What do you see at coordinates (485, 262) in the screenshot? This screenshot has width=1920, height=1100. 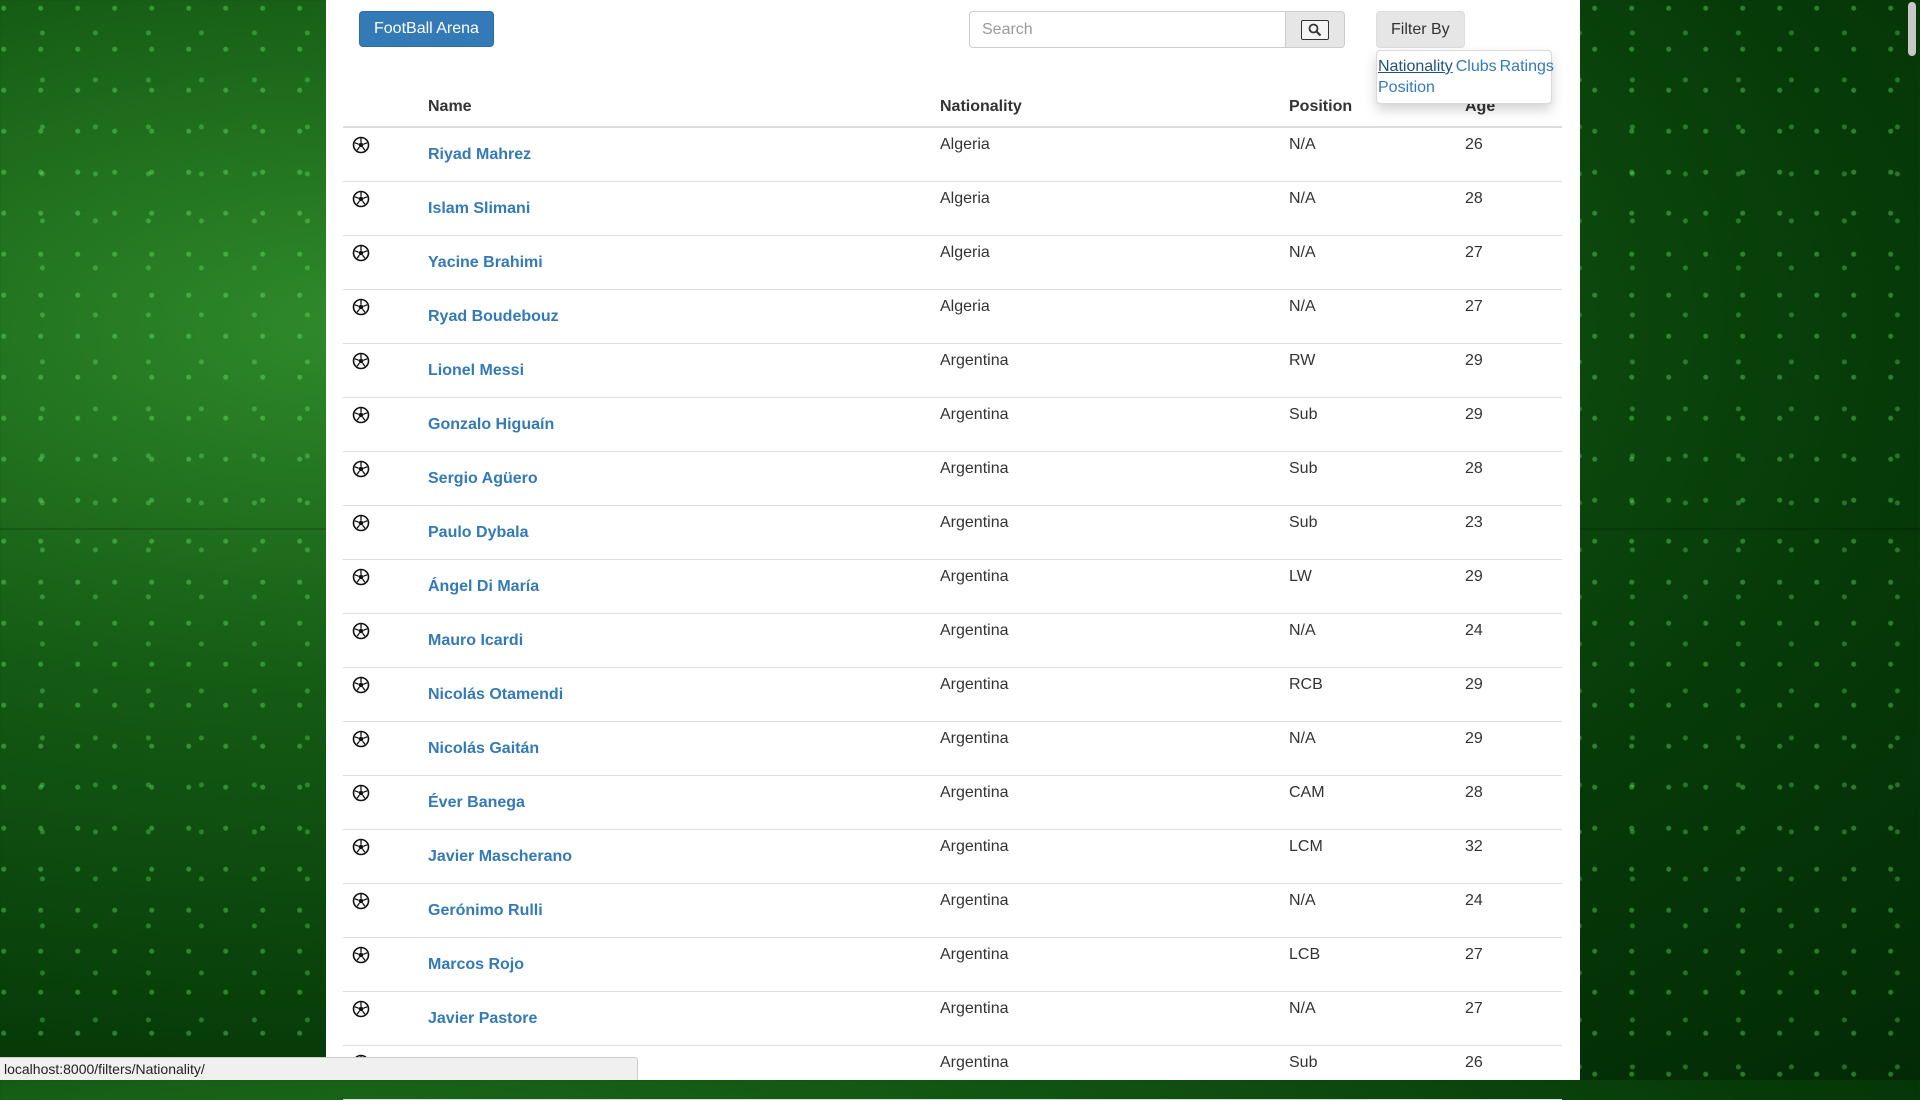 I see `player-name-link: Yacine Brahimi` at bounding box center [485, 262].